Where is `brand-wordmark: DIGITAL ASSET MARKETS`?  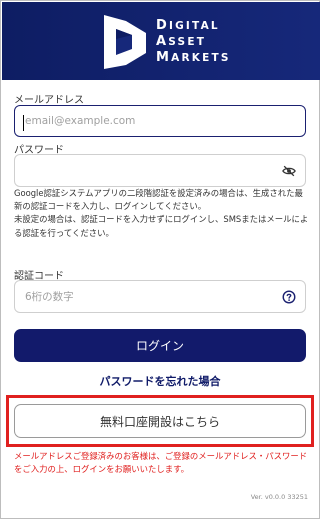
brand-wordmark: DIGITAL ASSET MARKETS is located at coordinates (193, 42).